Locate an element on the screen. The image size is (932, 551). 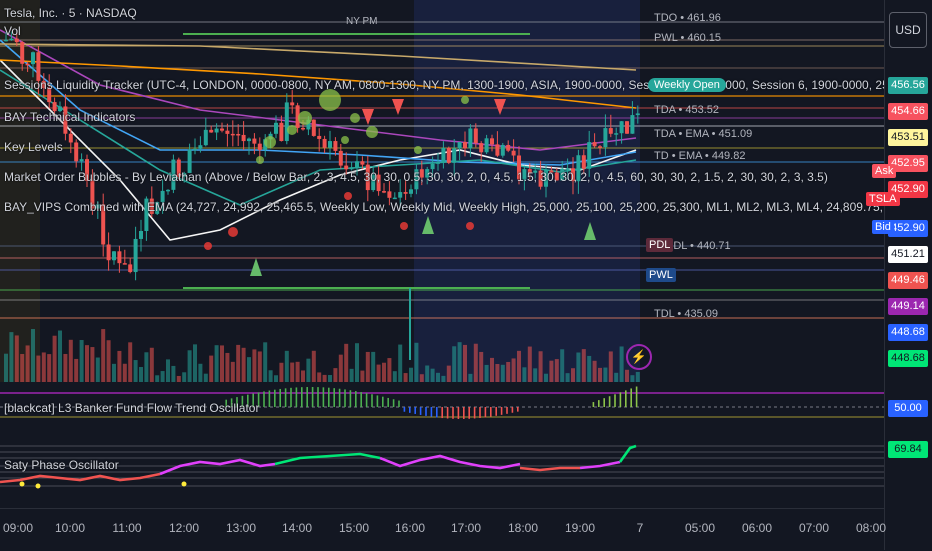
currency-button: USD is located at coordinates (908, 30).